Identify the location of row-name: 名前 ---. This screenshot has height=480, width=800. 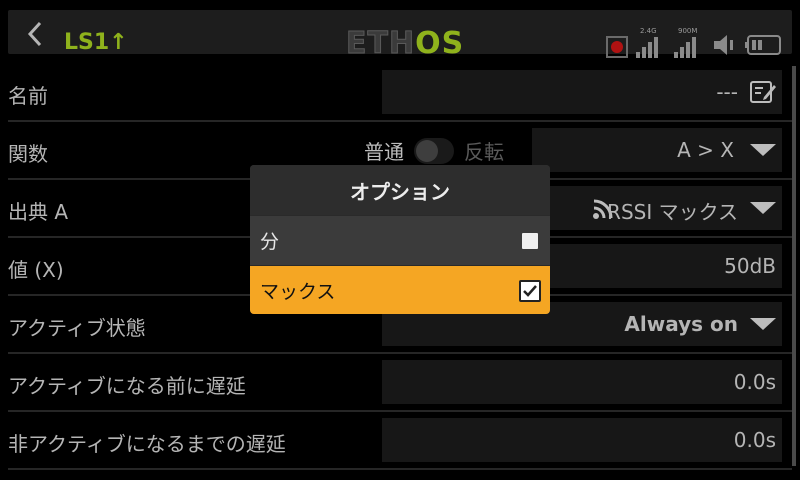
(400, 93).